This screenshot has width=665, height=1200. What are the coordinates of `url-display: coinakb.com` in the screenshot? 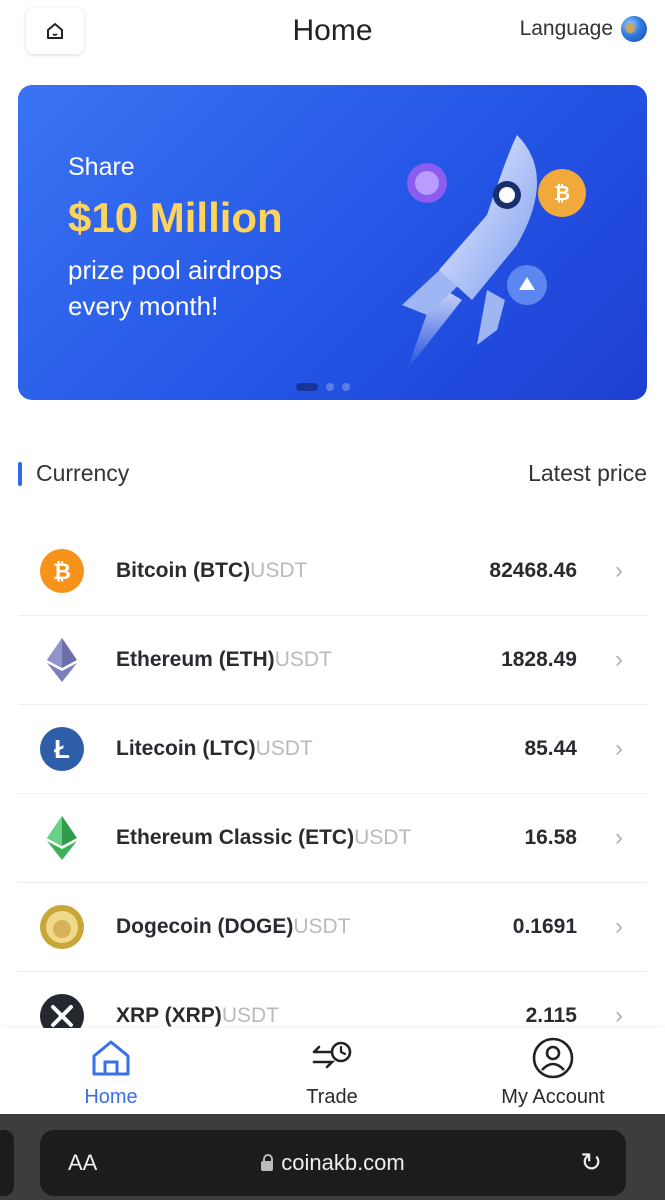 It's located at (333, 1163).